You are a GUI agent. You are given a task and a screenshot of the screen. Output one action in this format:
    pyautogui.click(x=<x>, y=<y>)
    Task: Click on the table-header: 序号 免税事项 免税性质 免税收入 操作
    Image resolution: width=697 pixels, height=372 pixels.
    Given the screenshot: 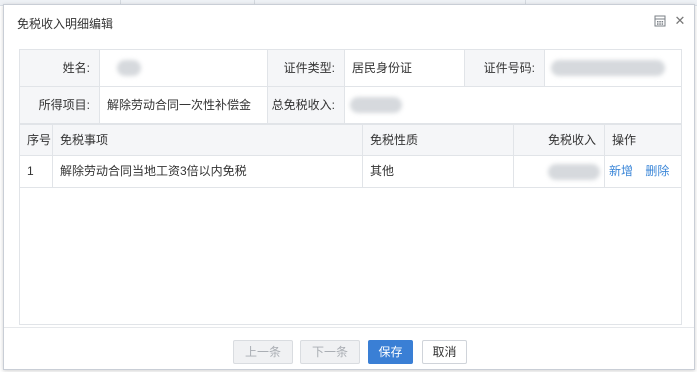 What is the action you would take?
    pyautogui.click(x=350, y=140)
    